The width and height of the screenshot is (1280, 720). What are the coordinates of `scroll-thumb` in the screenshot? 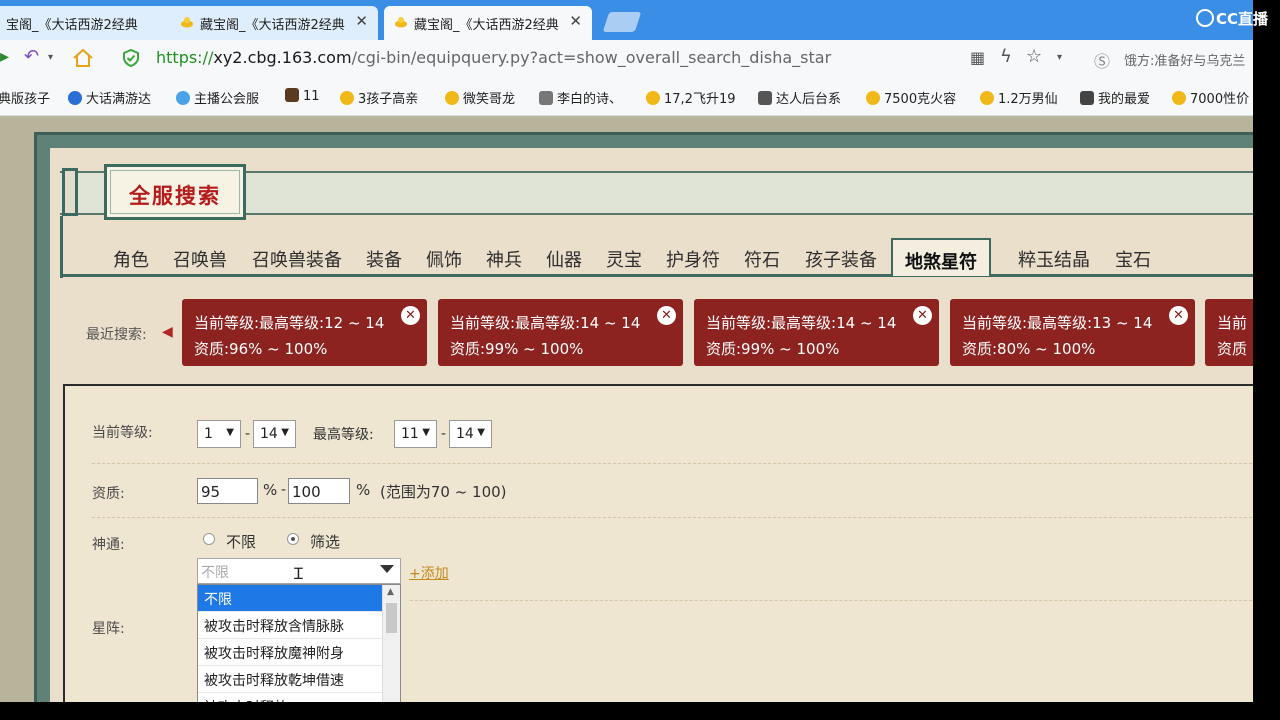 It's located at (391, 618).